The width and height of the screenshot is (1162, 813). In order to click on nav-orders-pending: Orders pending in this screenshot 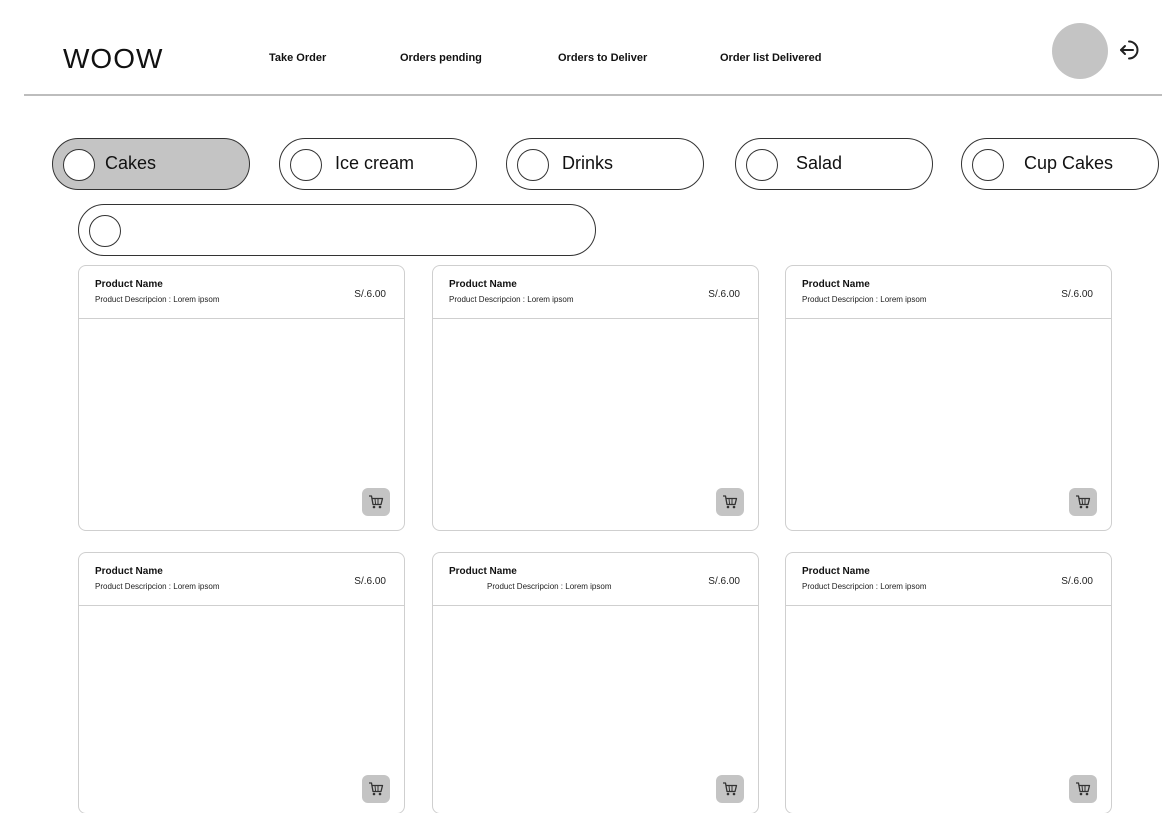, I will do `click(441, 58)`.